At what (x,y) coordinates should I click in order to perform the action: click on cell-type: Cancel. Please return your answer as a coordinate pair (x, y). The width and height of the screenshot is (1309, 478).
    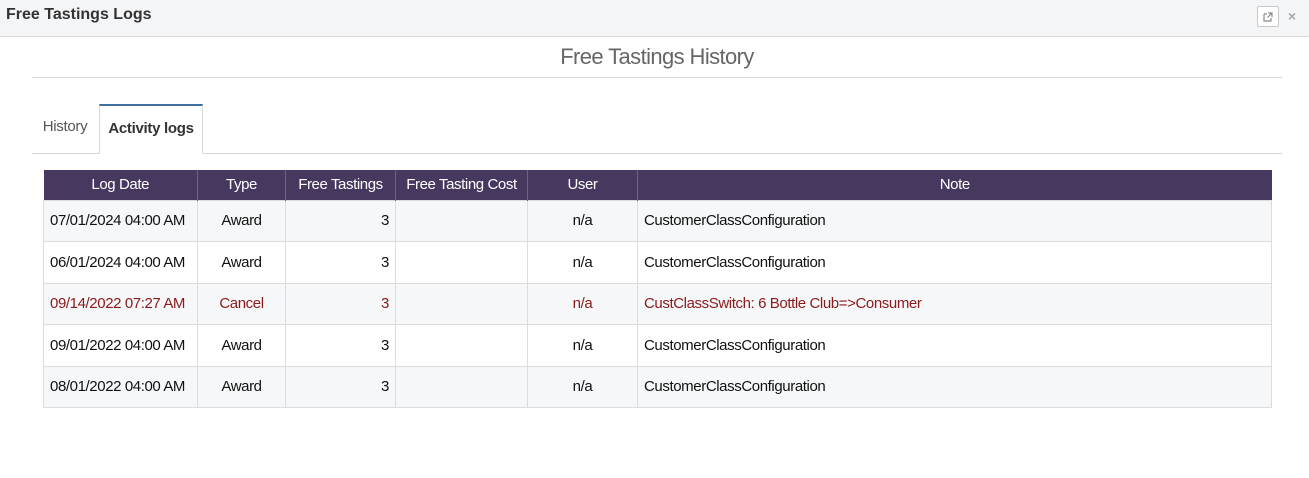
    Looking at the image, I should click on (241, 303).